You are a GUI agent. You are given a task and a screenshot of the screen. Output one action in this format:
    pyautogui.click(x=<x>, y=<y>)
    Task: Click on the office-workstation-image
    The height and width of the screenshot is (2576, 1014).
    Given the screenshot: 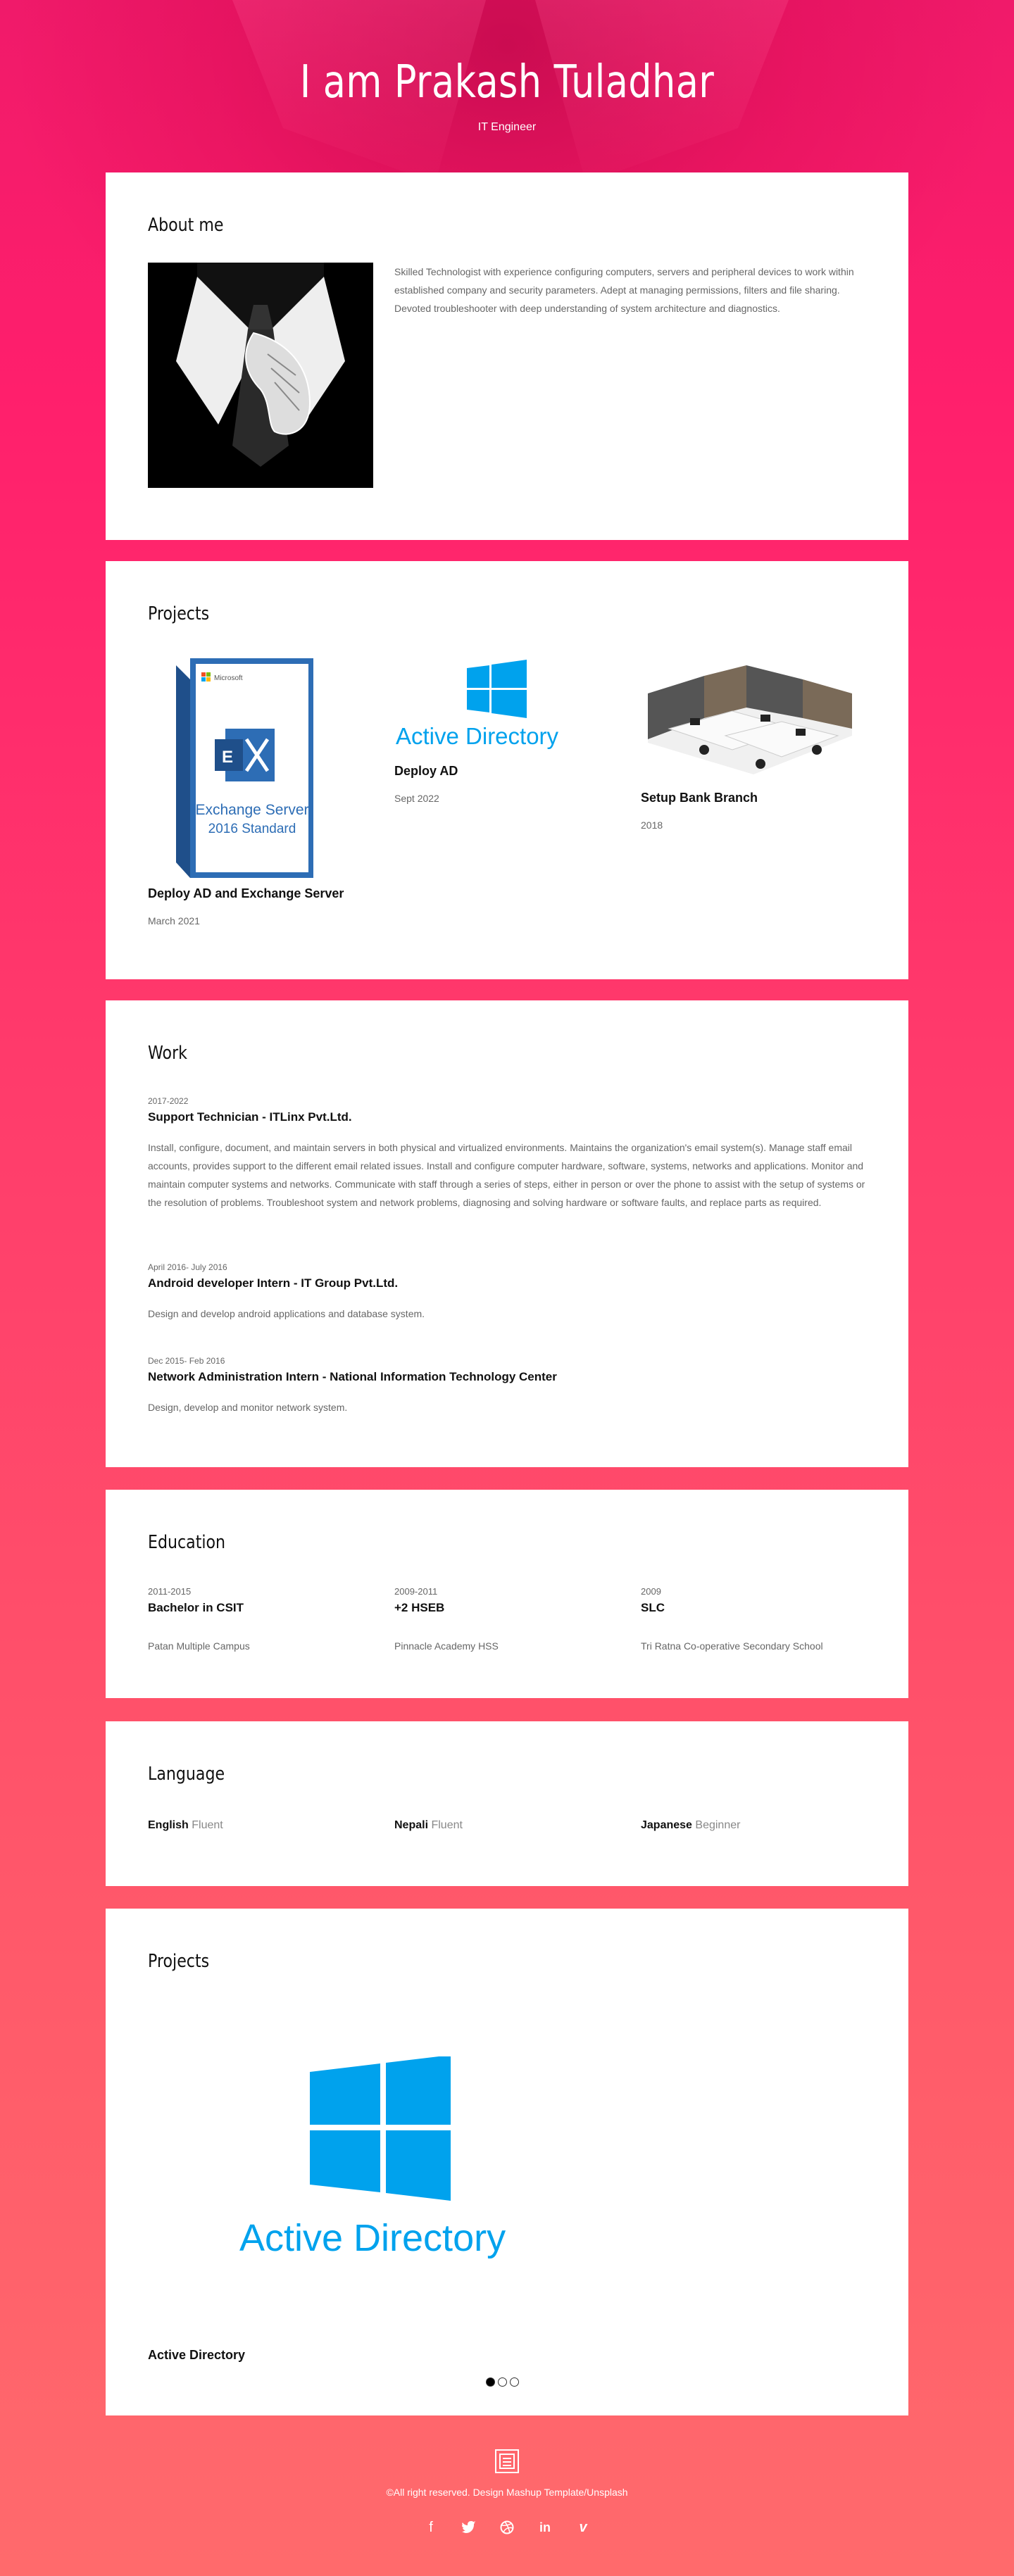 What is the action you would take?
    pyautogui.click(x=750, y=718)
    